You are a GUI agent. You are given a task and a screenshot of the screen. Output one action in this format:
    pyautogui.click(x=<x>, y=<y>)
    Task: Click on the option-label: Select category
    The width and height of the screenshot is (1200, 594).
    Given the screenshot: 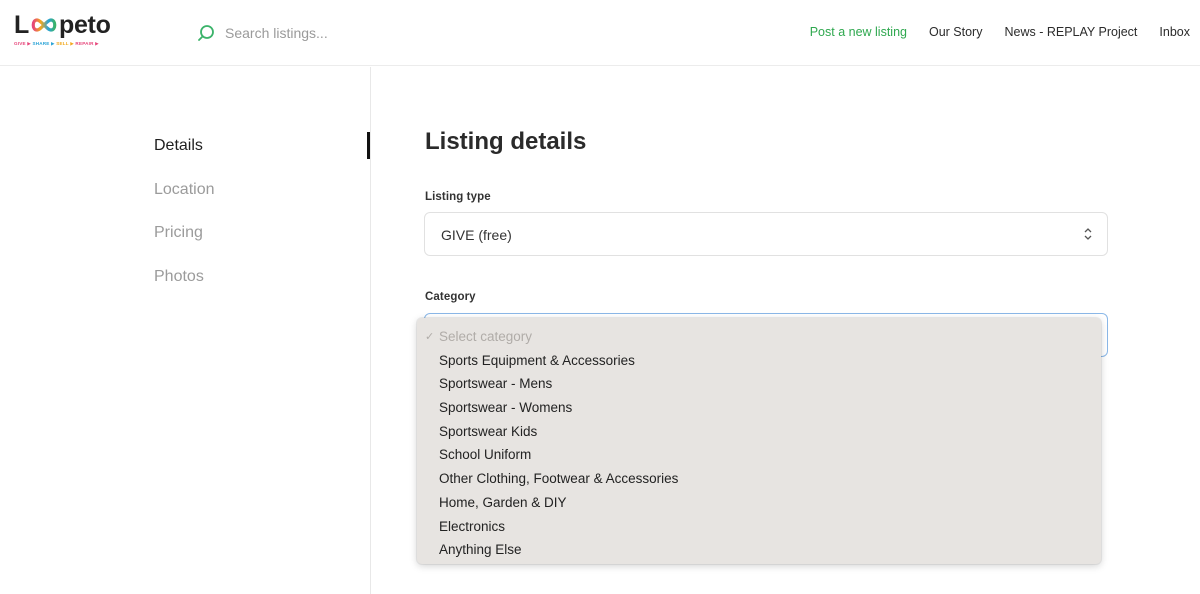 What is the action you would take?
    pyautogui.click(x=486, y=336)
    